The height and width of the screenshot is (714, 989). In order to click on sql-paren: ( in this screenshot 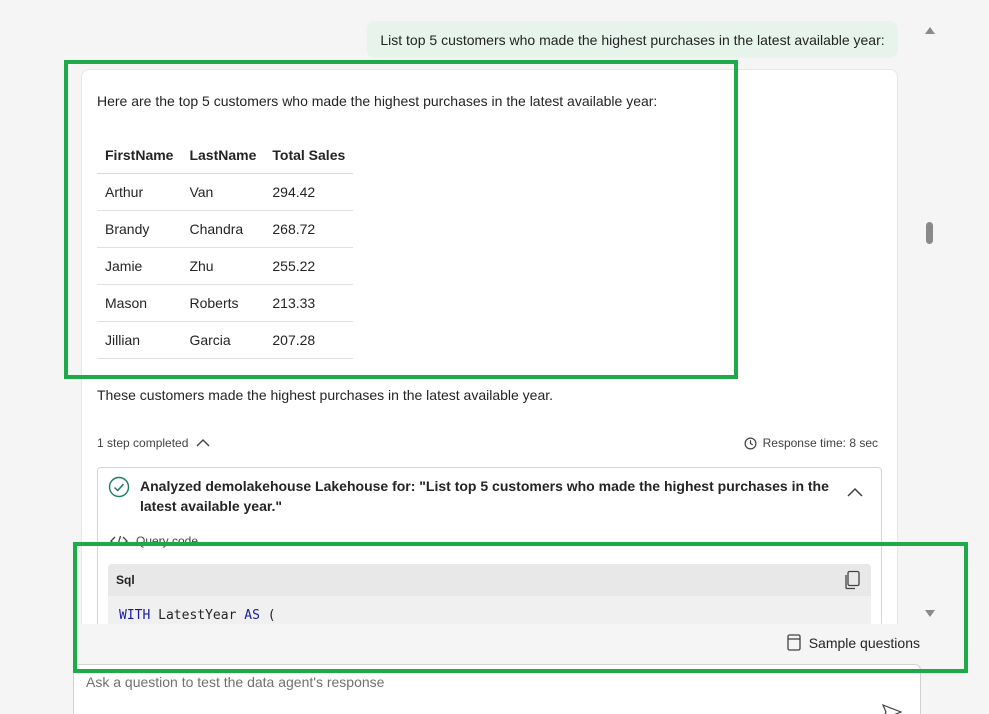, I will do `click(271, 615)`.